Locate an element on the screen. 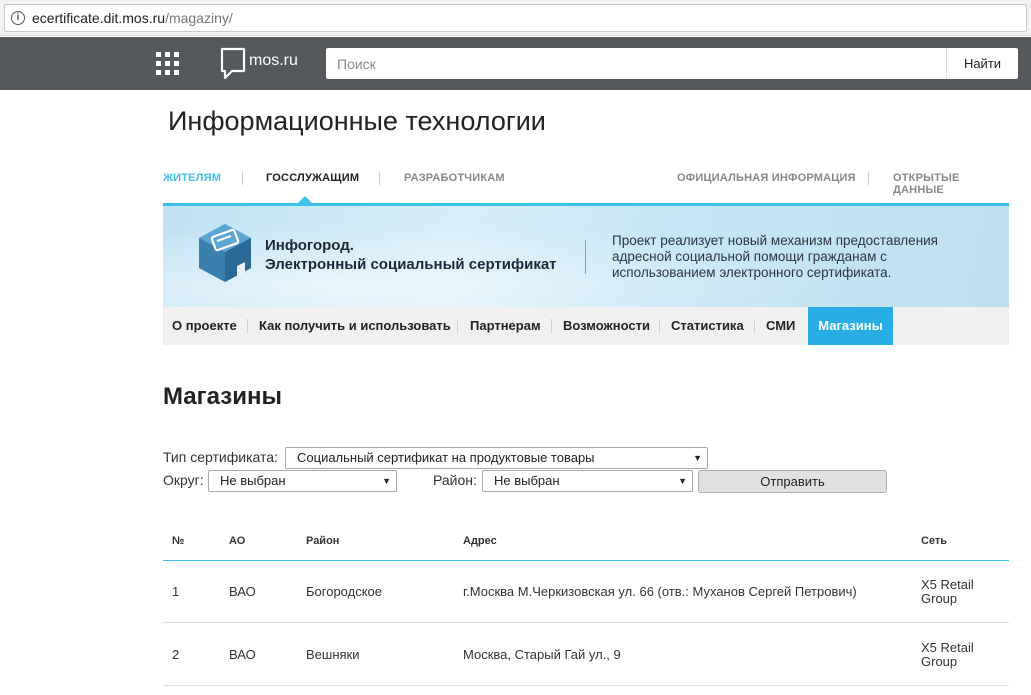 The image size is (1031, 695). mos-logo: mos.ru is located at coordinates (265, 64).